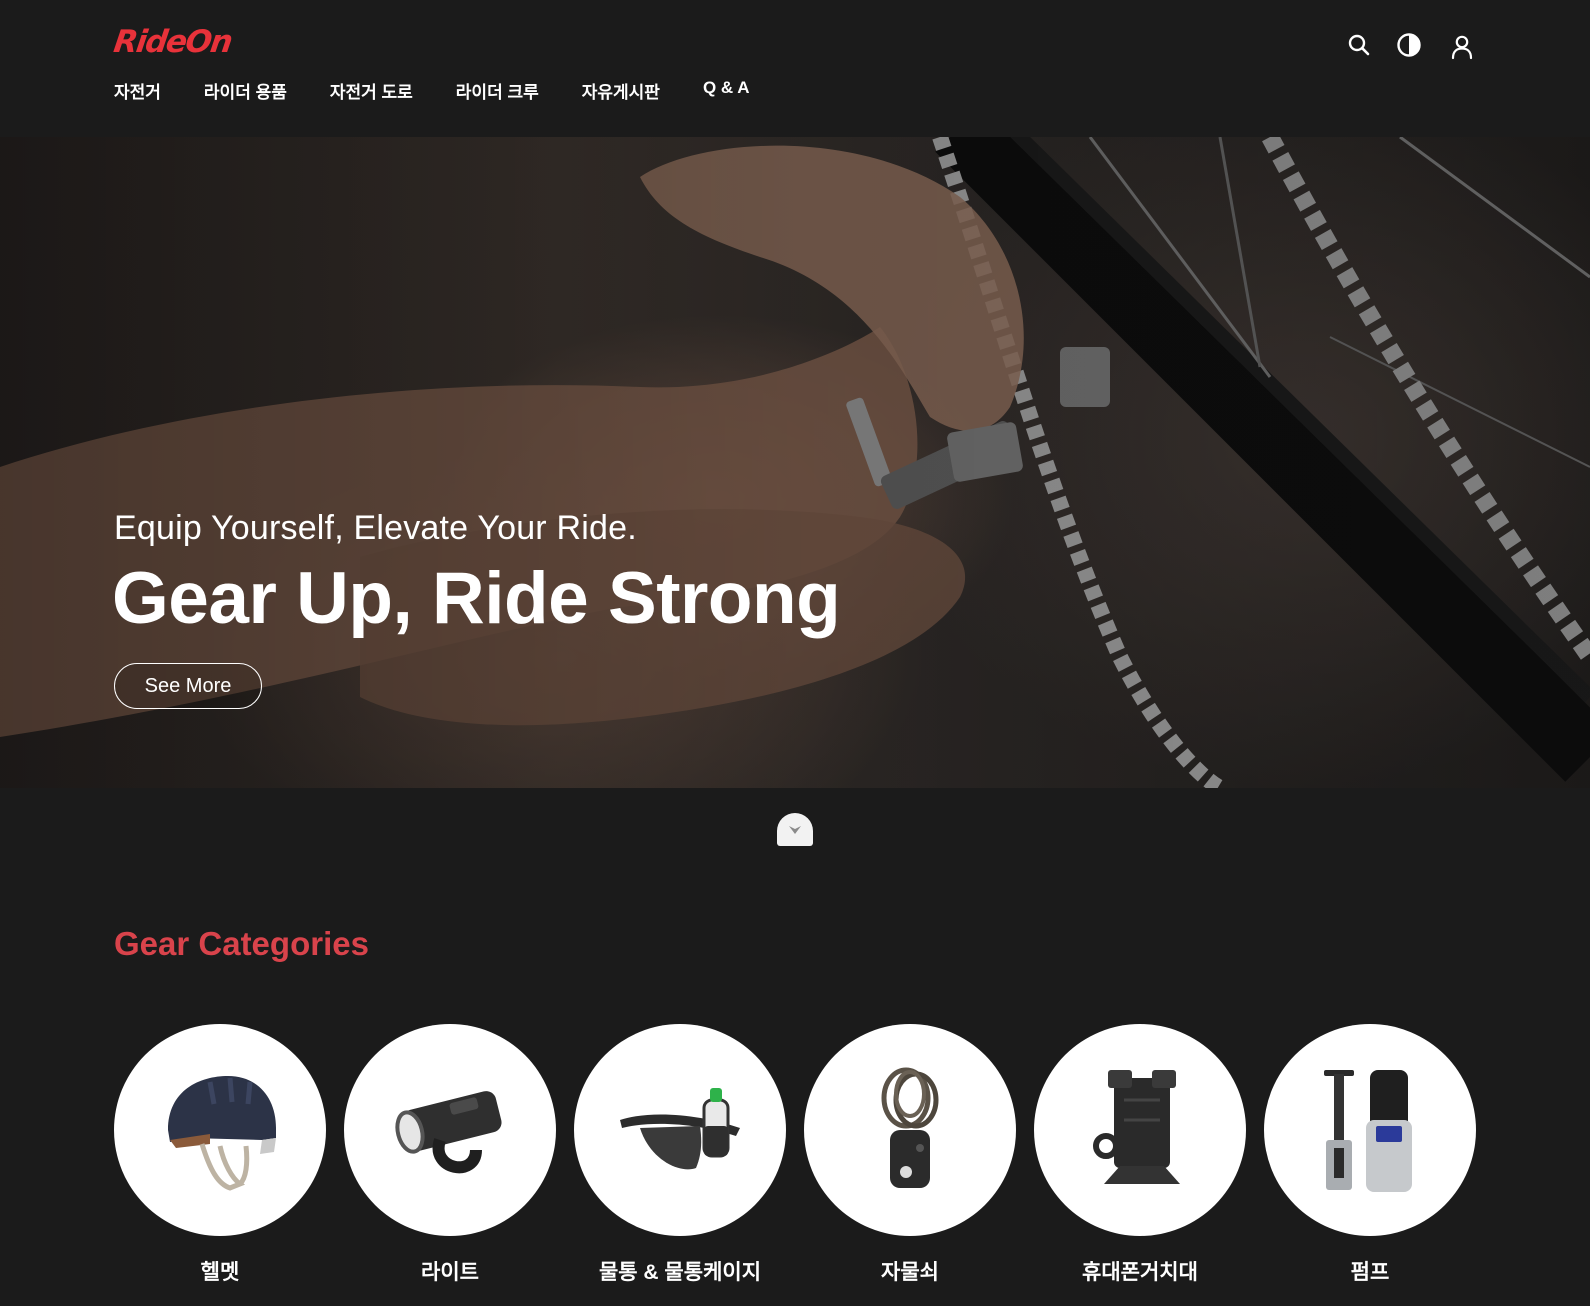 Image resolution: width=1590 pixels, height=1306 pixels. Describe the element at coordinates (621, 90) in the screenshot. I see `nav-item-free-board: 자유게시판` at that location.